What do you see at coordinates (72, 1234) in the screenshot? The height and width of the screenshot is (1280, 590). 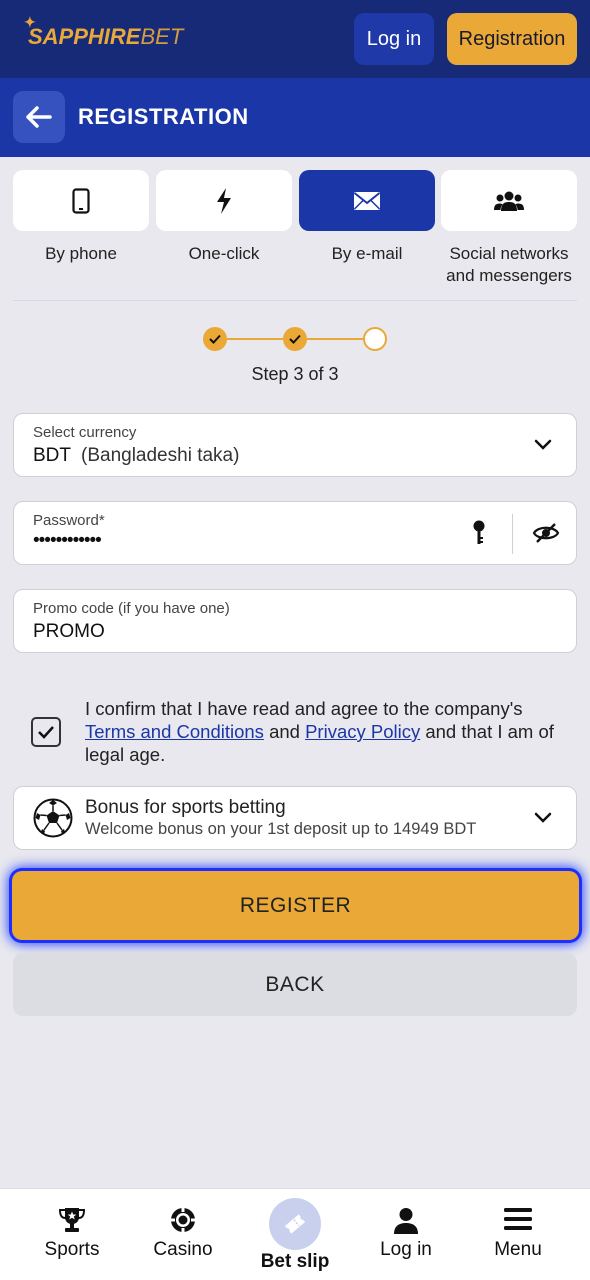 I see `nav-sports: Sports` at bounding box center [72, 1234].